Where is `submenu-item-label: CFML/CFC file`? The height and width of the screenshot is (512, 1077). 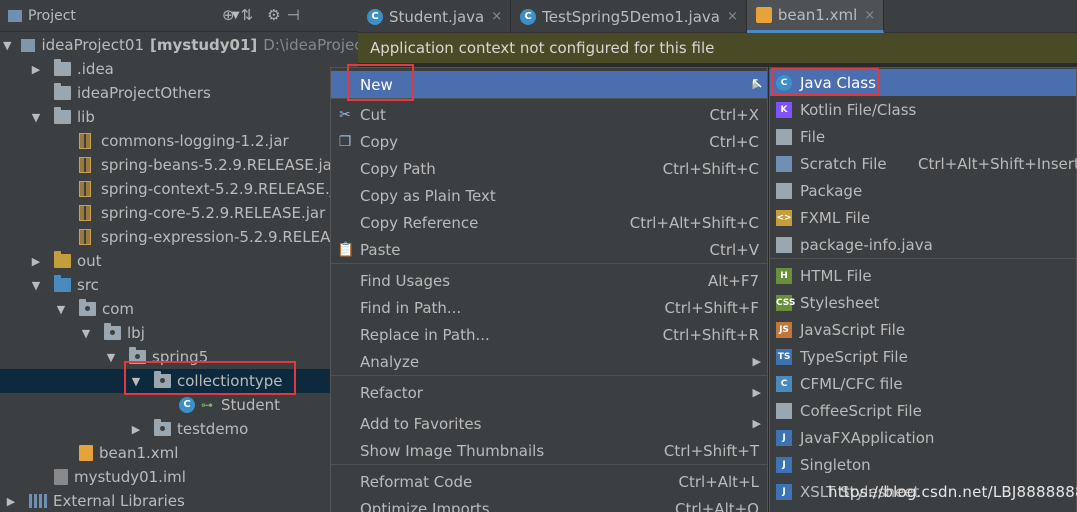 submenu-item-label: CFML/CFC file is located at coordinates (851, 383).